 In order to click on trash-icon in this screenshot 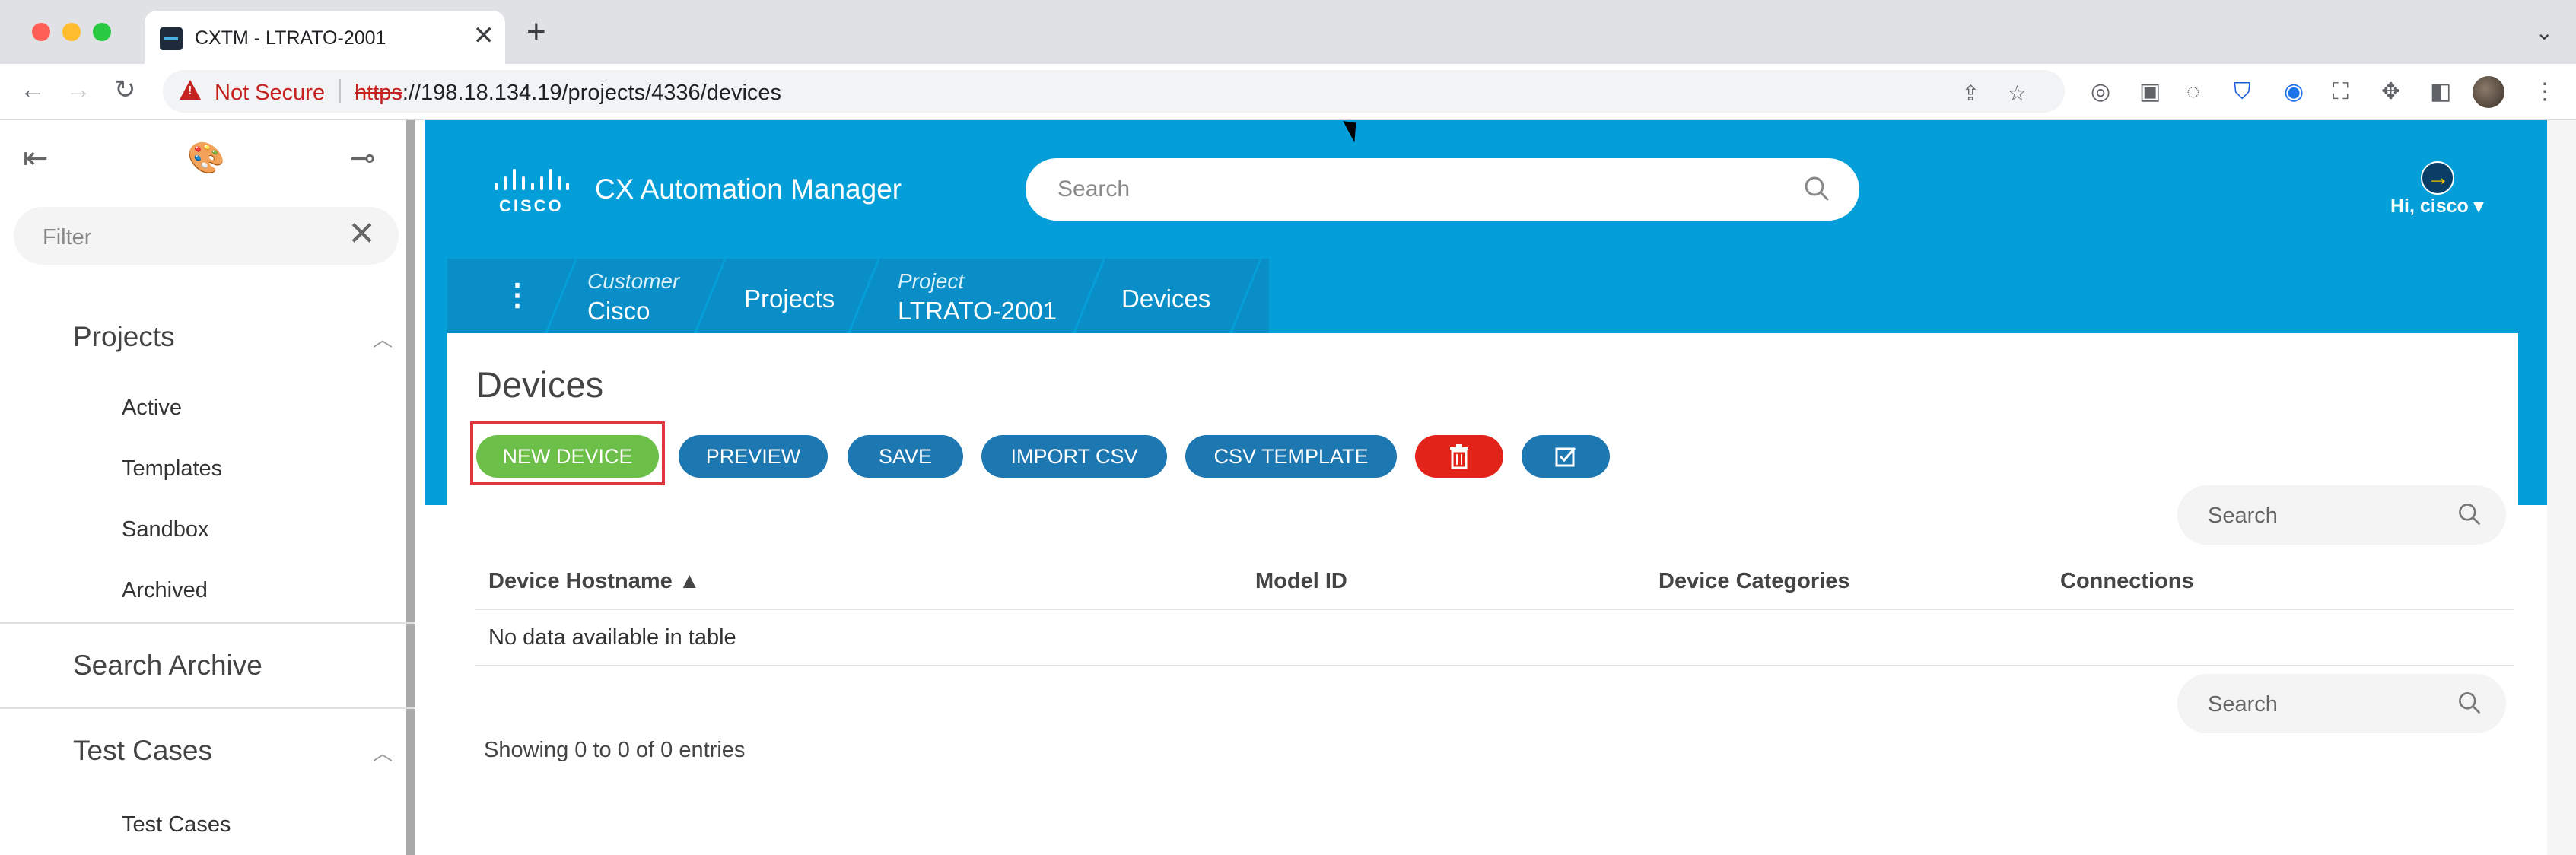, I will do `click(1459, 456)`.